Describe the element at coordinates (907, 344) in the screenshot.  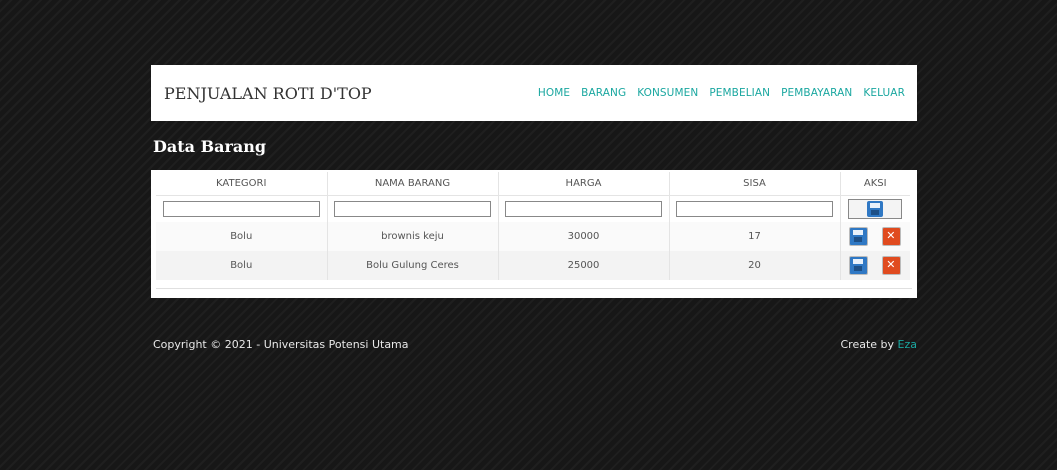
I see `author-link: Eza` at that location.